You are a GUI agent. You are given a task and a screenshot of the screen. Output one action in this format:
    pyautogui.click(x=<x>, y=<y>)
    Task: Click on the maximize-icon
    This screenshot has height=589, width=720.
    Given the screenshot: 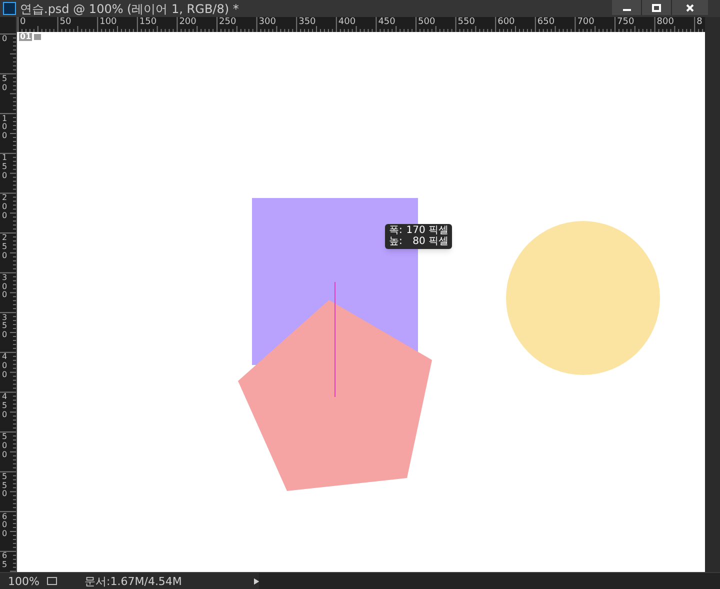 What is the action you would take?
    pyautogui.click(x=656, y=8)
    